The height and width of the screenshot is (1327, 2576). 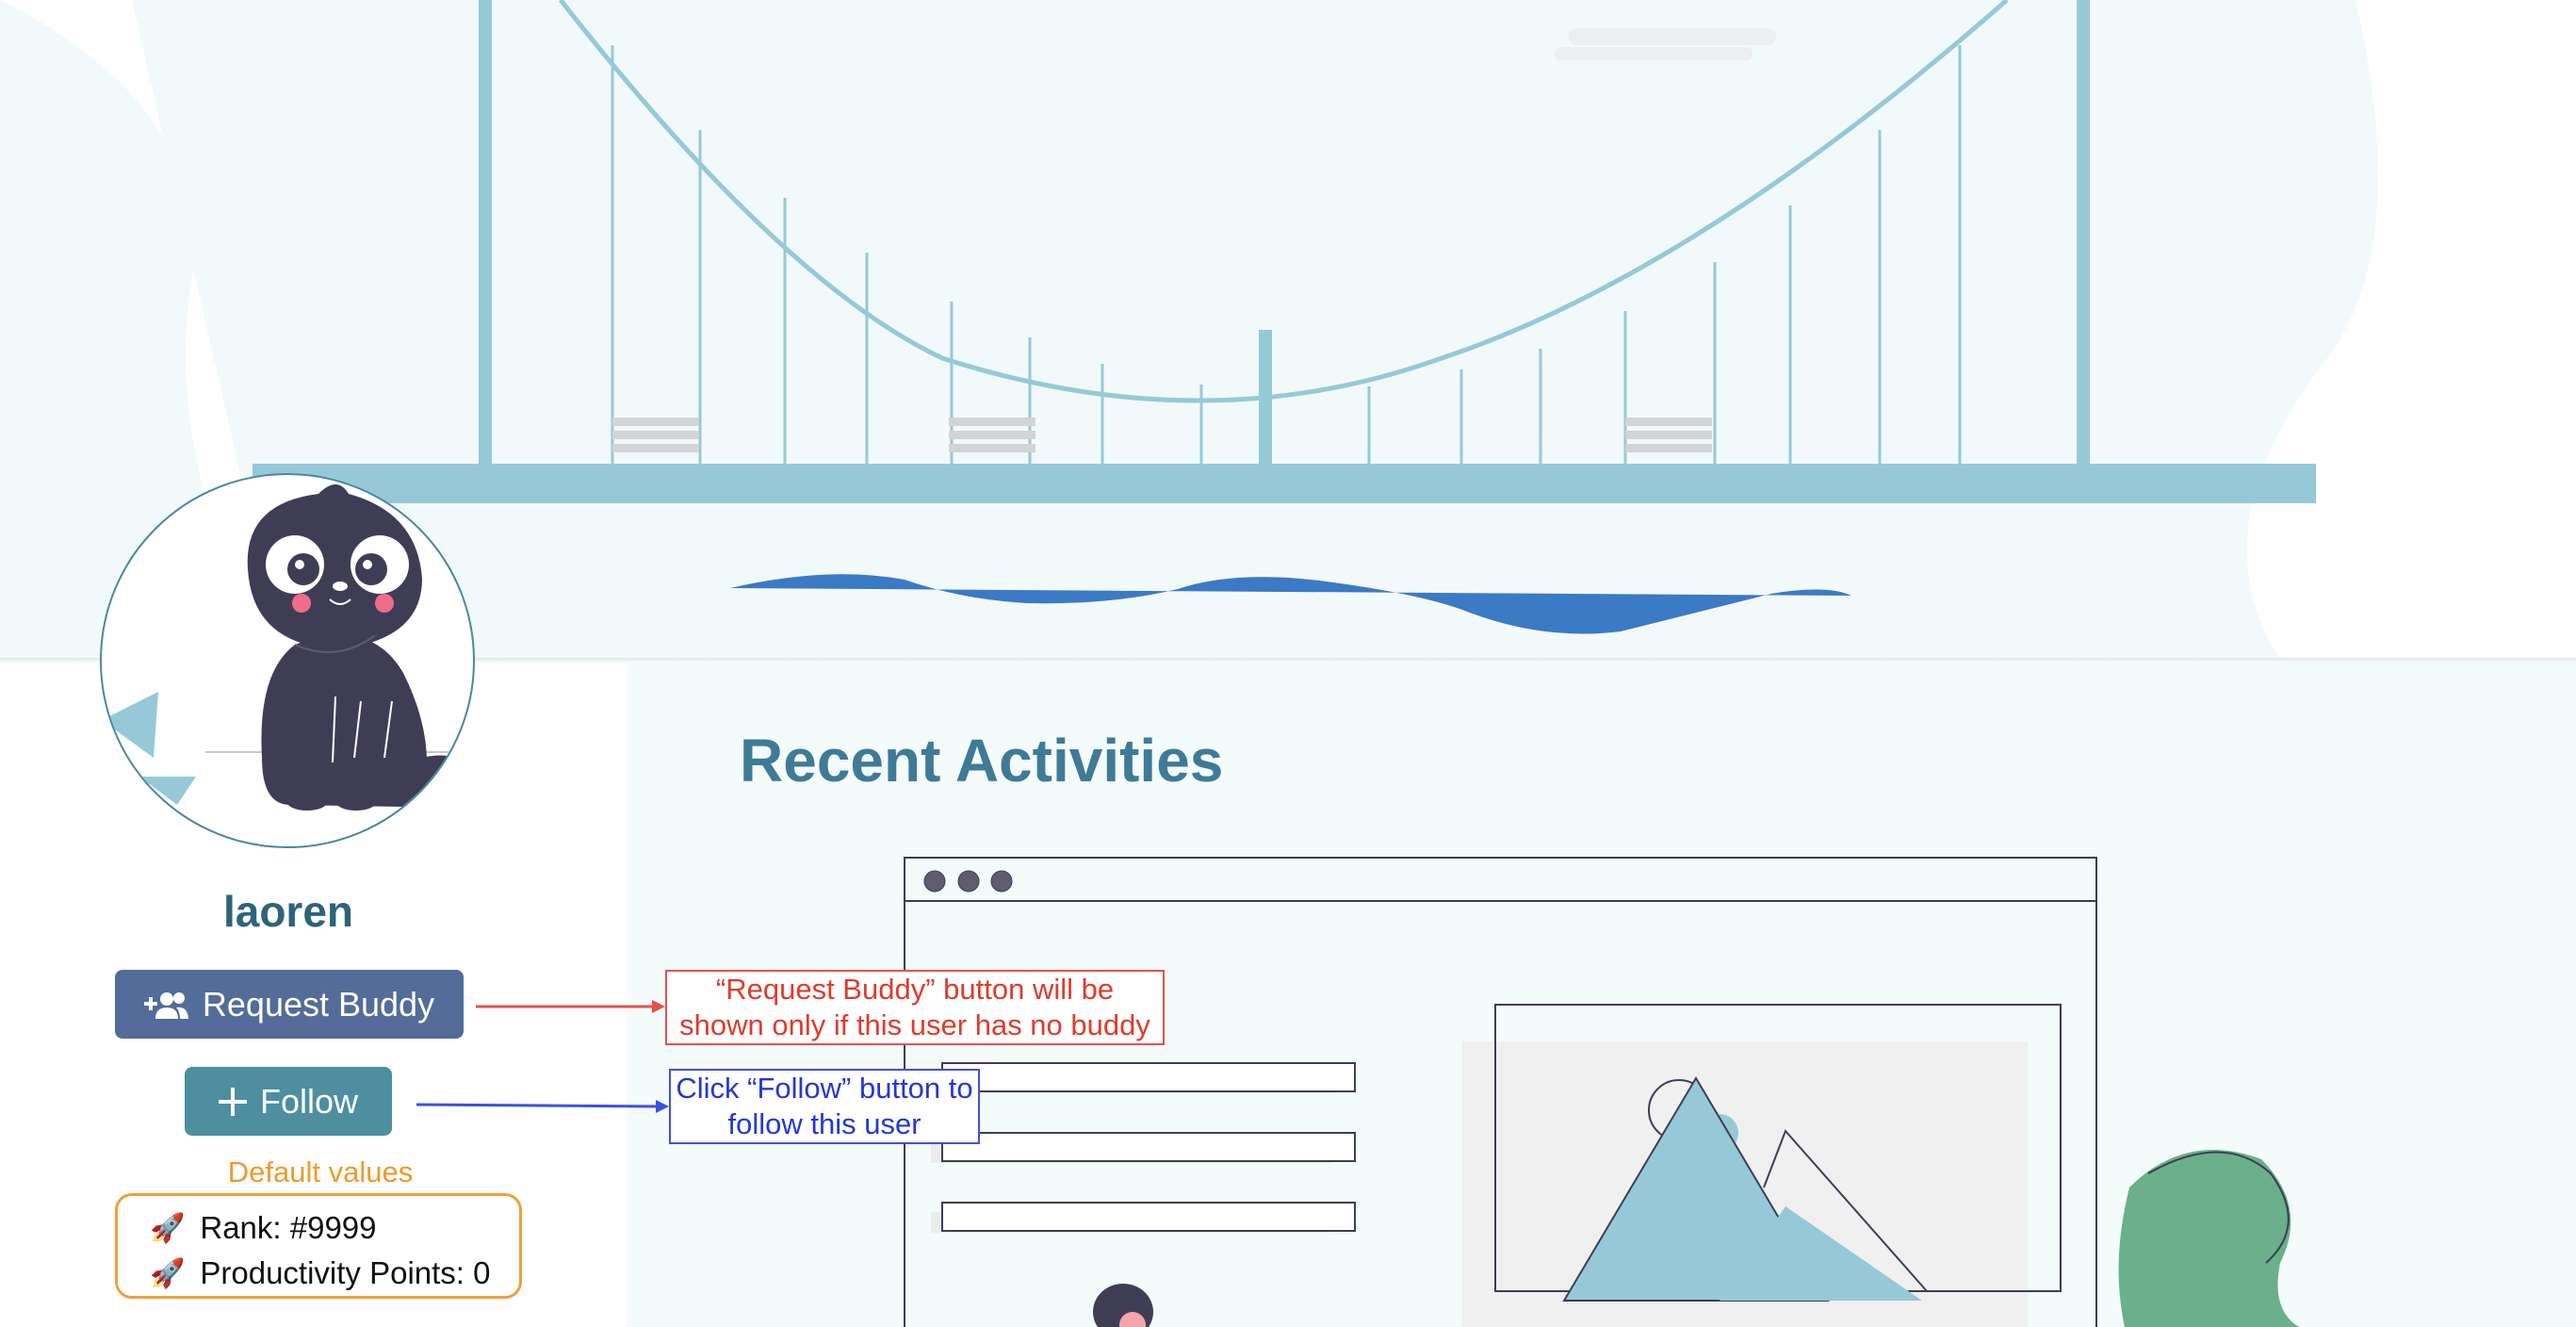 I want to click on cat-avatar-icon, so click(x=281, y=647).